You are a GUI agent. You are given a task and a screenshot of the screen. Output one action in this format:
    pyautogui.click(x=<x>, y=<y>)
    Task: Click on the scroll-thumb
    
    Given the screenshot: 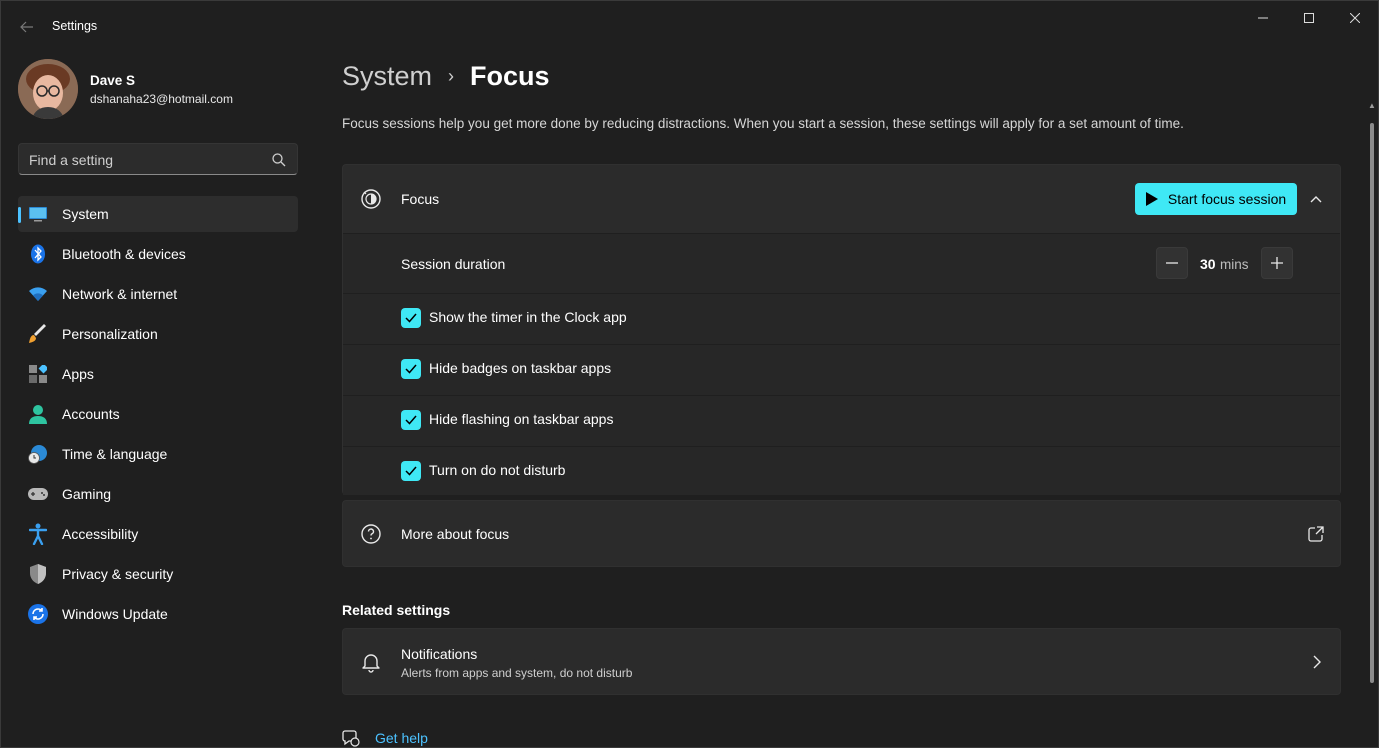 What is the action you would take?
    pyautogui.click(x=1372, y=403)
    